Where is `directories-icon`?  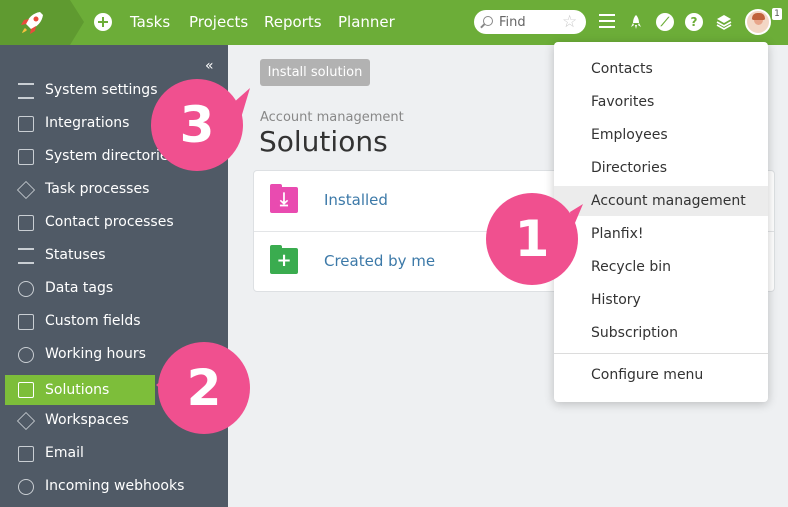 directories-icon is located at coordinates (26, 157).